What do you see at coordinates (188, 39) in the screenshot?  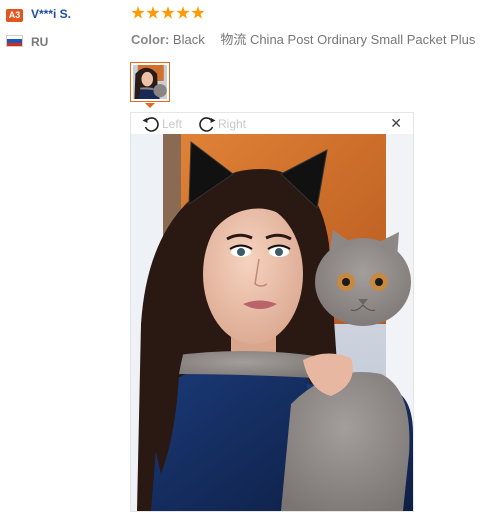 I see `color-value: Black` at bounding box center [188, 39].